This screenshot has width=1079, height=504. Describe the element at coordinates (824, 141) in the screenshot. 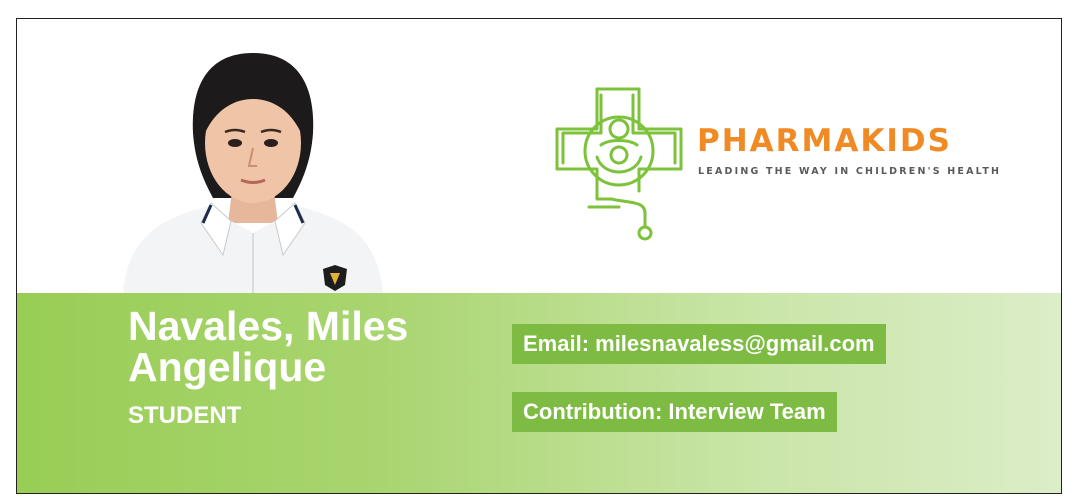

I see `brand-name: PHARMAKIDS` at that location.